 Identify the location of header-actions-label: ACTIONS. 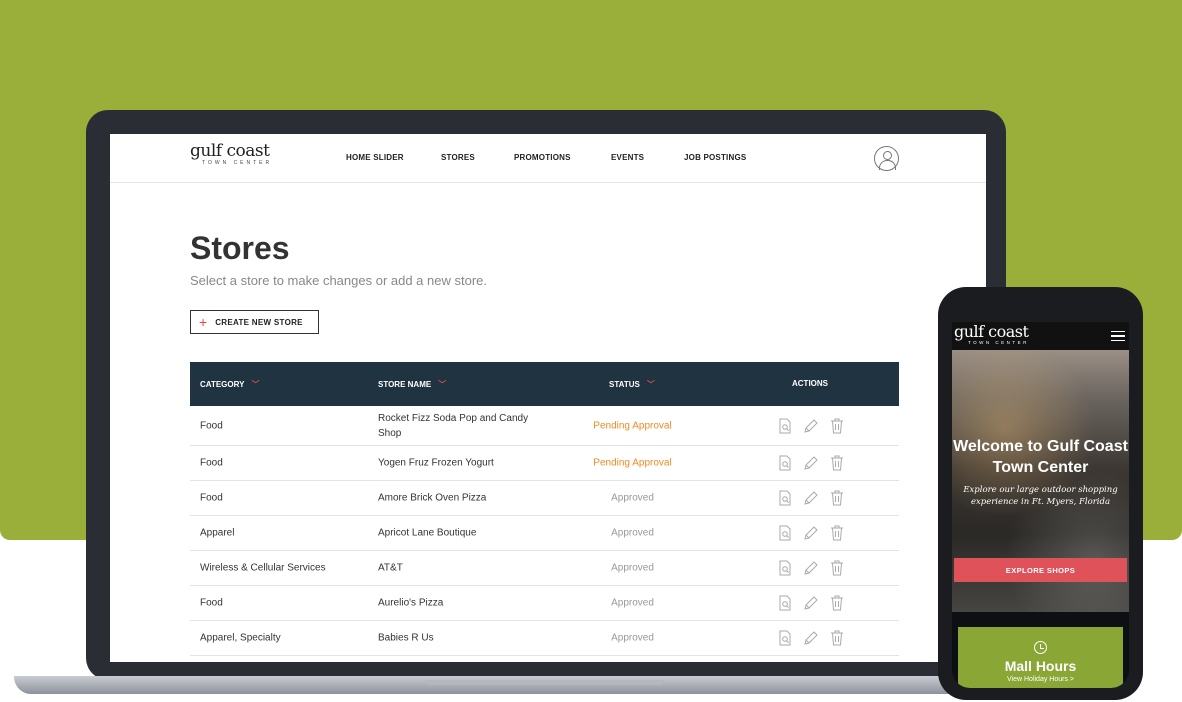
(810, 383).